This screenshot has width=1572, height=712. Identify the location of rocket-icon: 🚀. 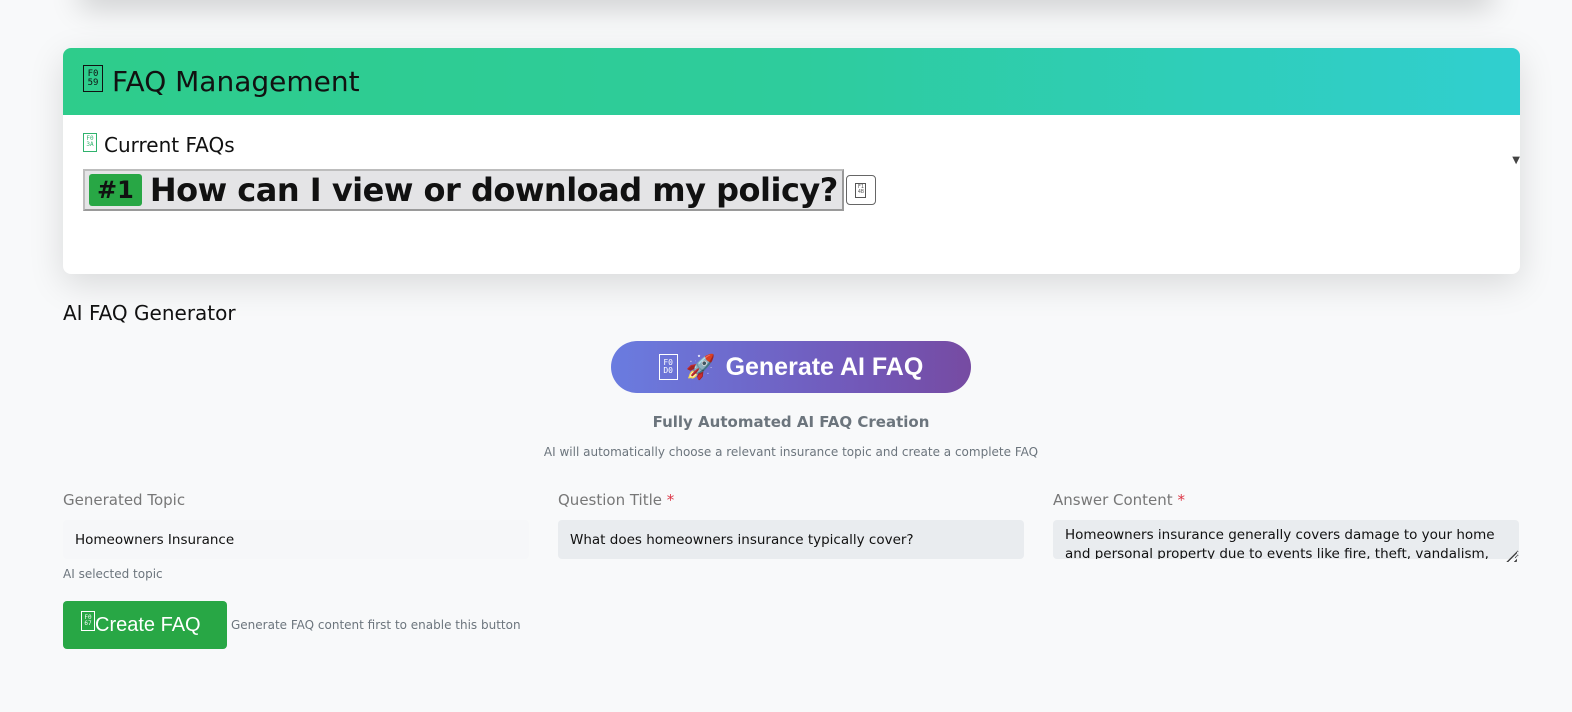
(700, 367).